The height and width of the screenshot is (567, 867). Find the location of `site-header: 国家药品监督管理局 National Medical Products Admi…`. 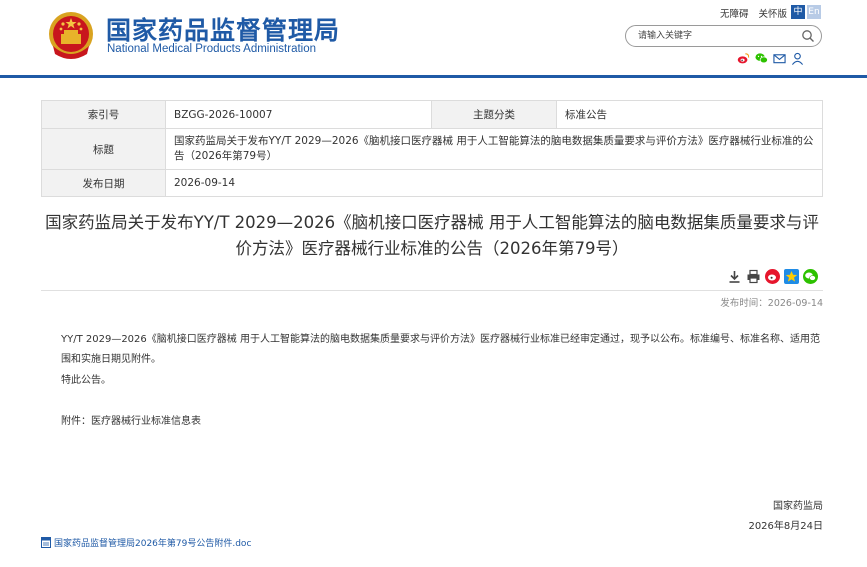

site-header: 国家药品监督管理局 National Medical Products Admi… is located at coordinates (433, 39).